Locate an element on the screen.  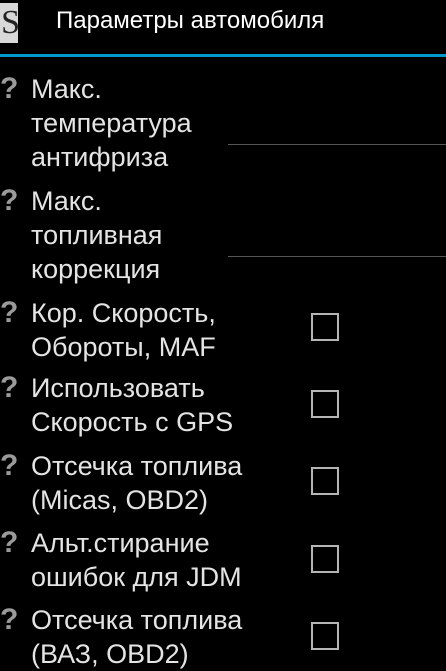
app-logo-icon: SD is located at coordinates (24, 23).